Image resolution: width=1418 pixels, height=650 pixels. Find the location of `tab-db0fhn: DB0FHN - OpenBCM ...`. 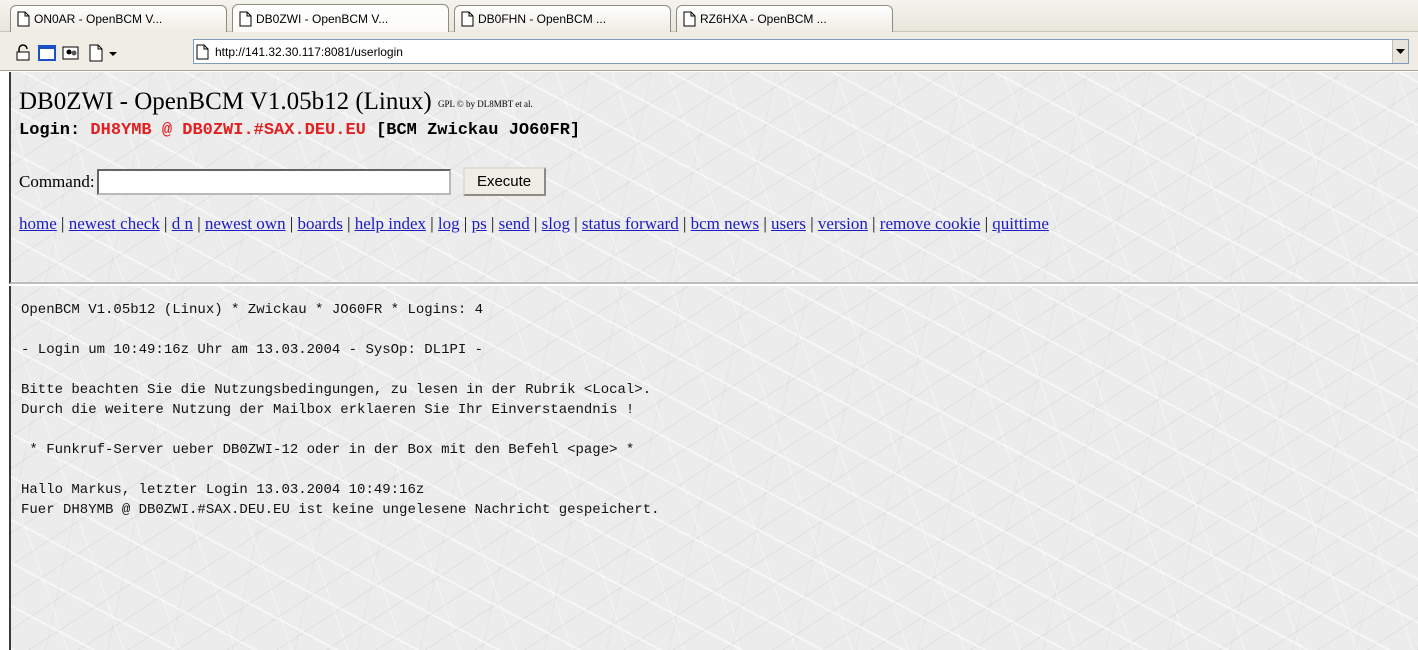

tab-db0fhn: DB0FHN - OpenBCM ... is located at coordinates (562, 18).